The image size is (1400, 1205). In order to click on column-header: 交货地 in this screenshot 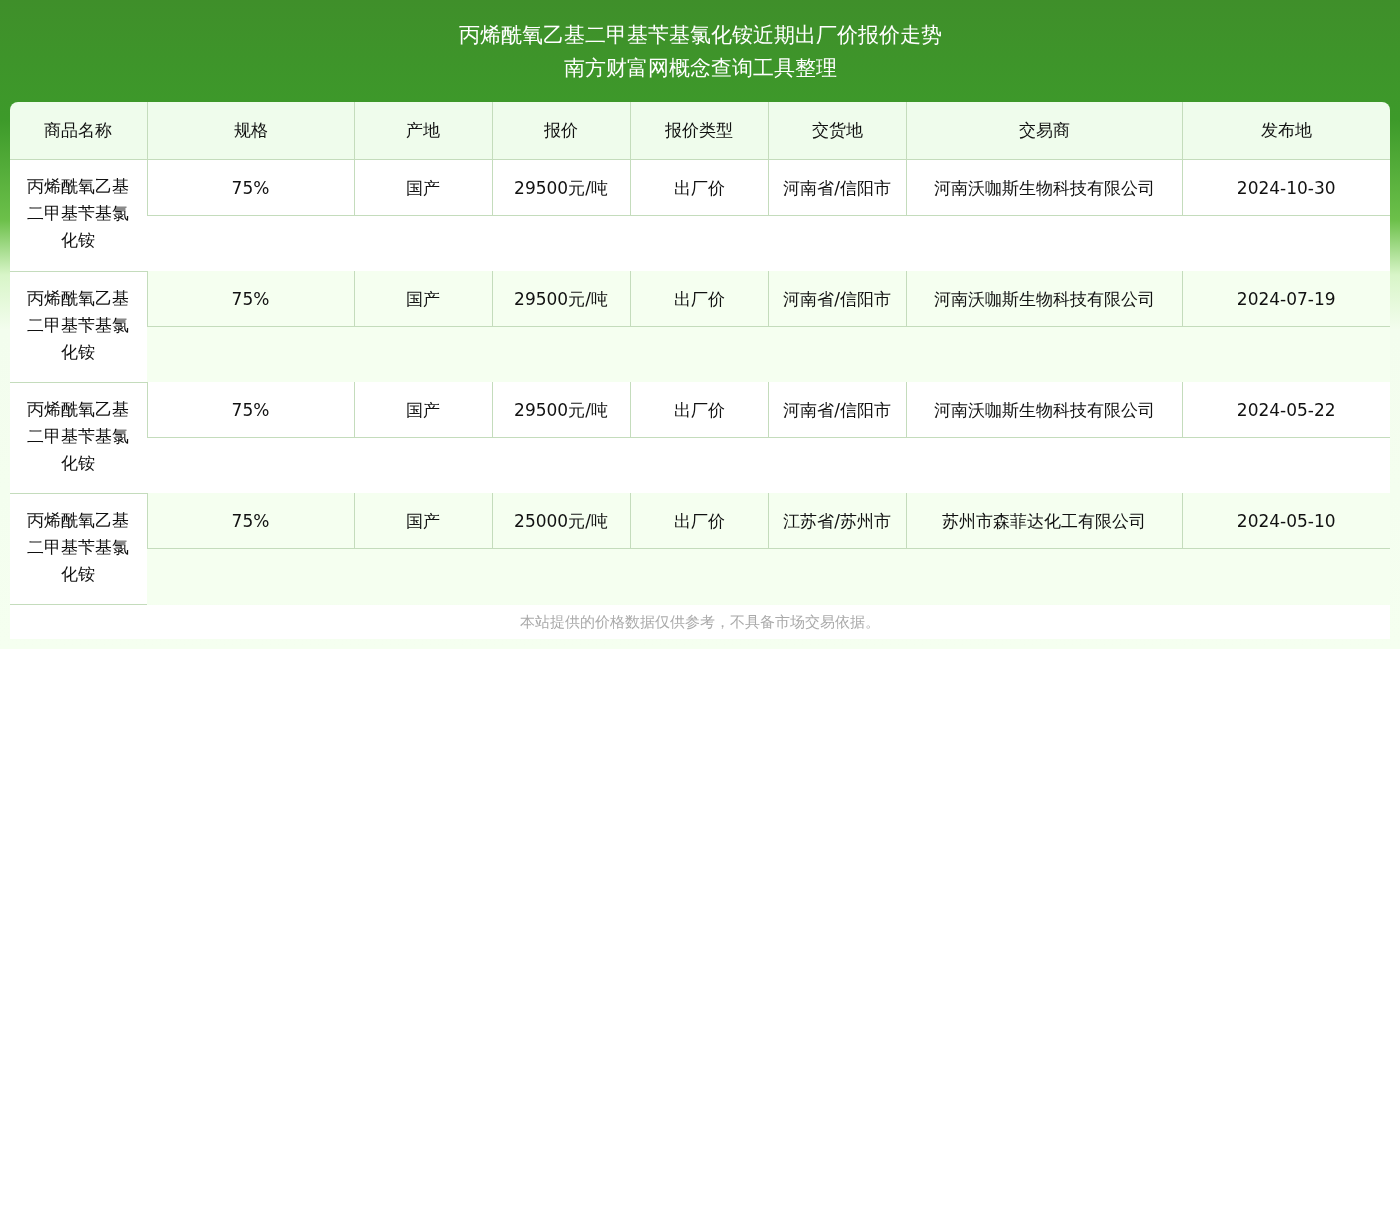, I will do `click(837, 131)`.